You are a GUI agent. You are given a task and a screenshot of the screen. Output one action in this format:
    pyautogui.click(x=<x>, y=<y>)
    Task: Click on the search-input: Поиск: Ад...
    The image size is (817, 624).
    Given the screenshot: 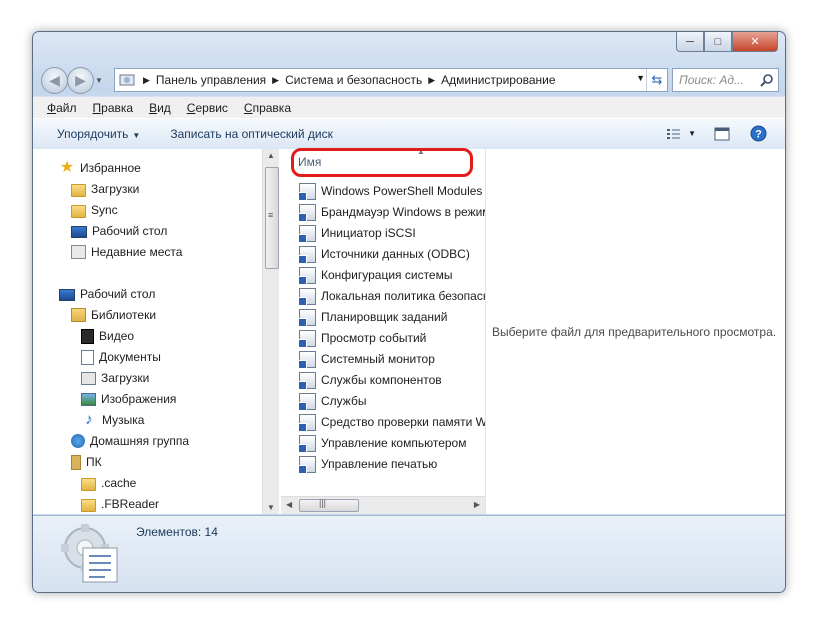 What is the action you would take?
    pyautogui.click(x=719, y=80)
    